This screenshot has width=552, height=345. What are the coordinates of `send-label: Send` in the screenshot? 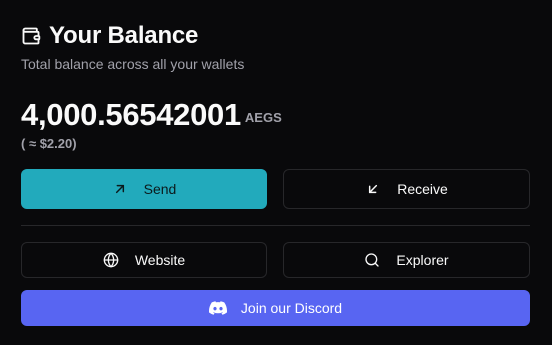 It's located at (160, 189).